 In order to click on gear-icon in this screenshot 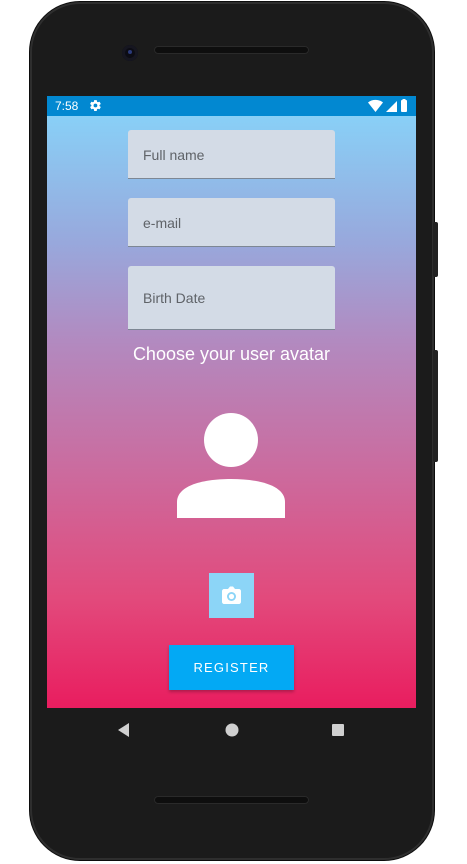, I will do `click(95, 105)`.